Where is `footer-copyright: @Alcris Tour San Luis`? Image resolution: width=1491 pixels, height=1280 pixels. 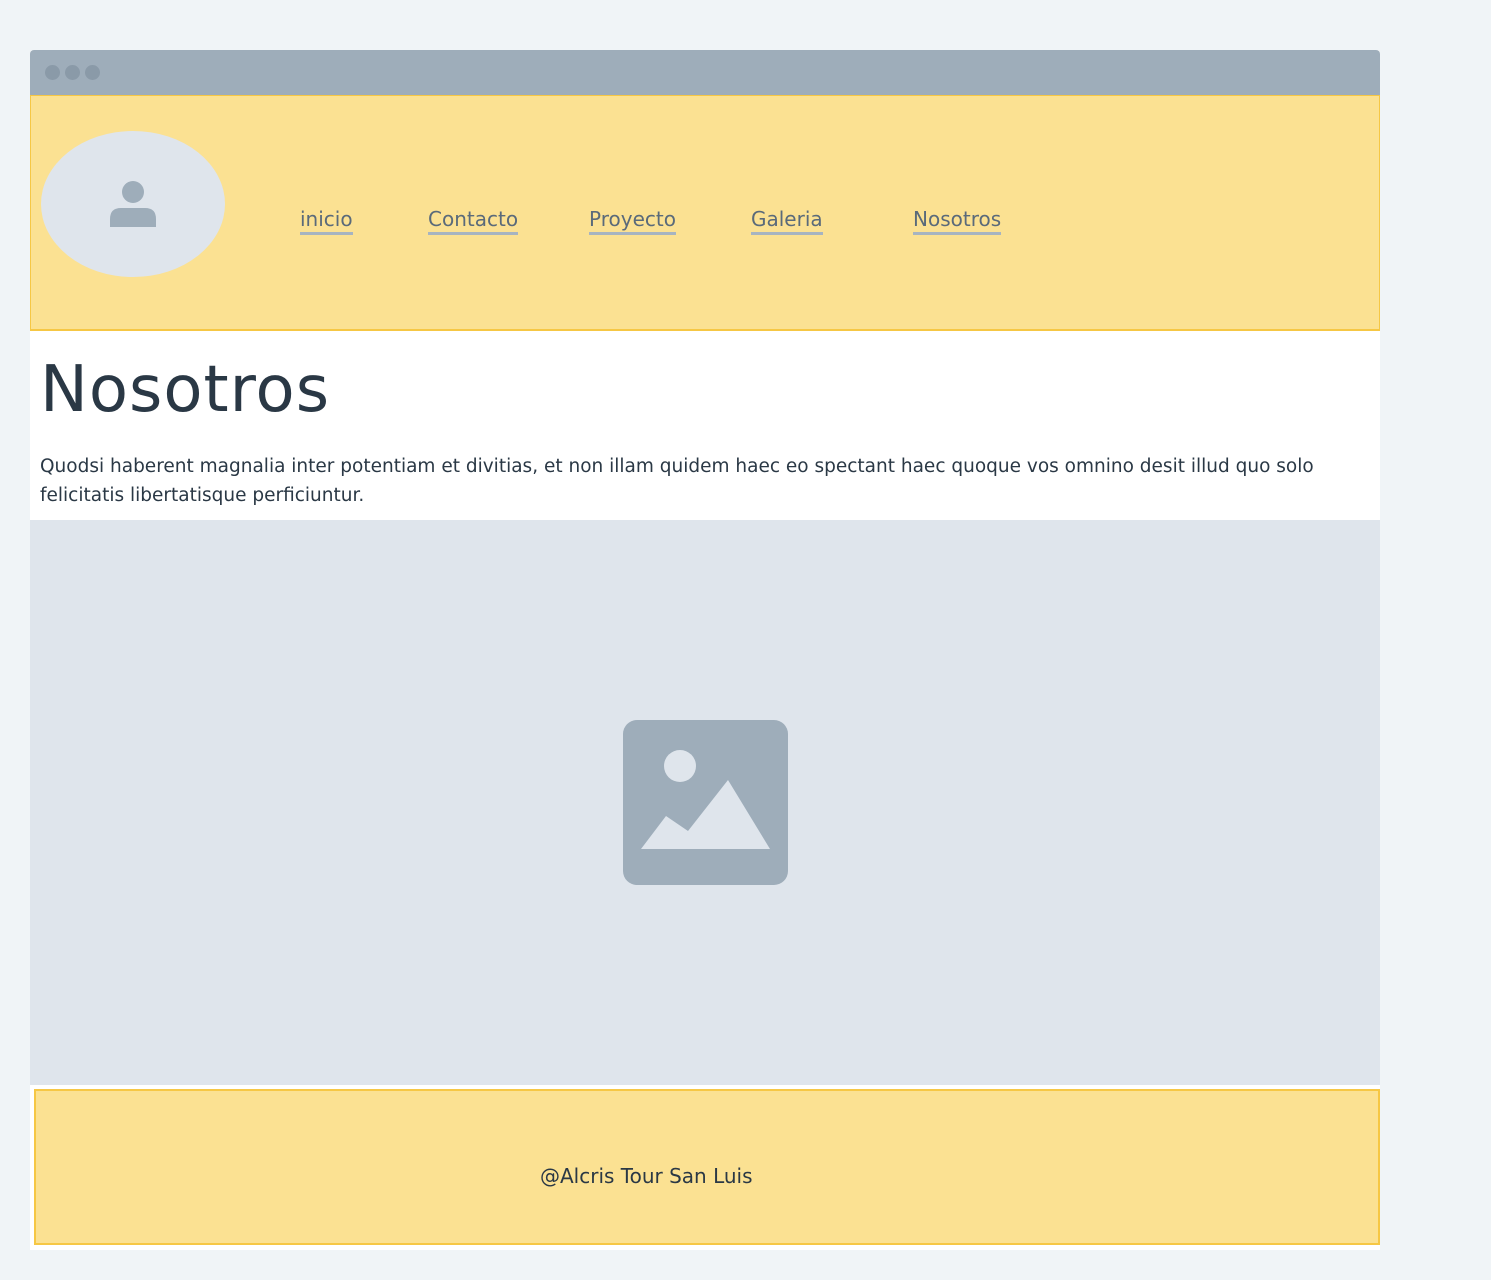
footer-copyright: @Alcris Tour San Luis is located at coordinates (646, 1176).